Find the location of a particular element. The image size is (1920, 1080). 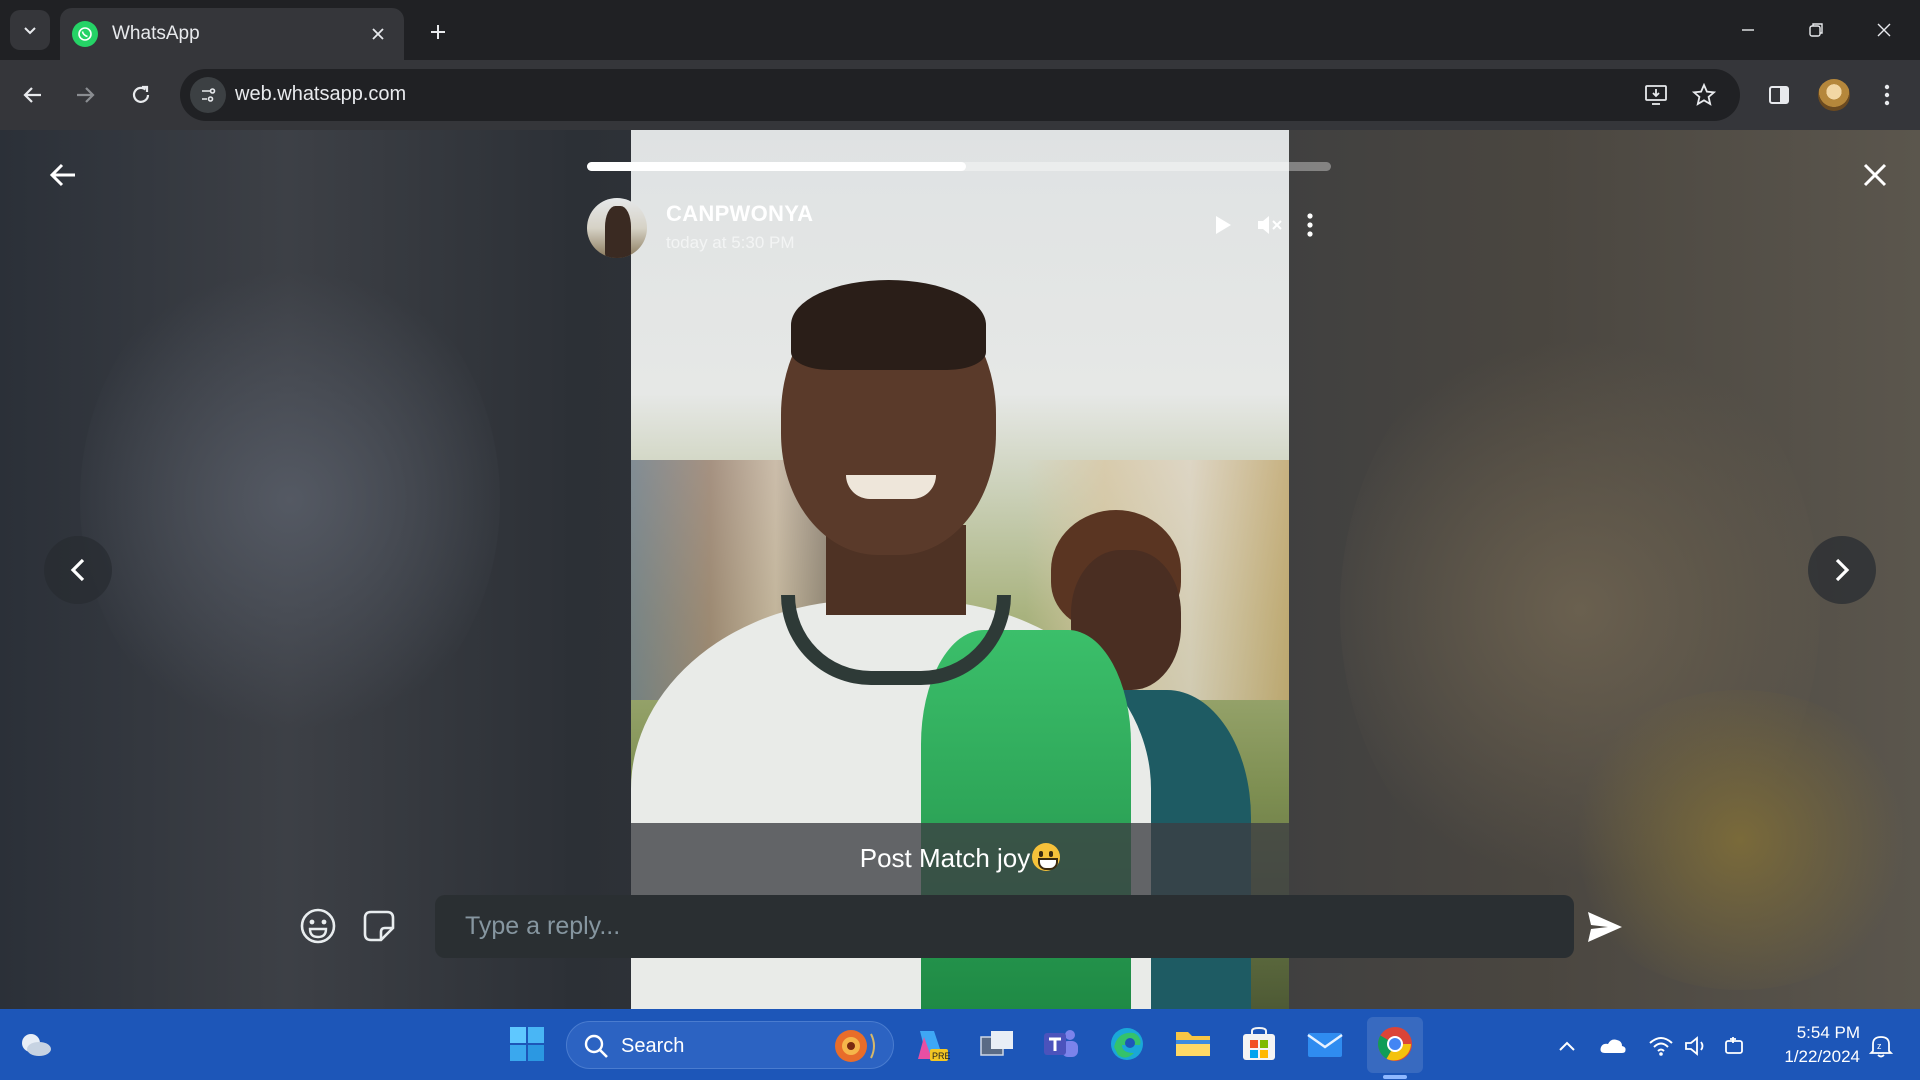

whatsapp-favicon-icon is located at coordinates (85, 34).